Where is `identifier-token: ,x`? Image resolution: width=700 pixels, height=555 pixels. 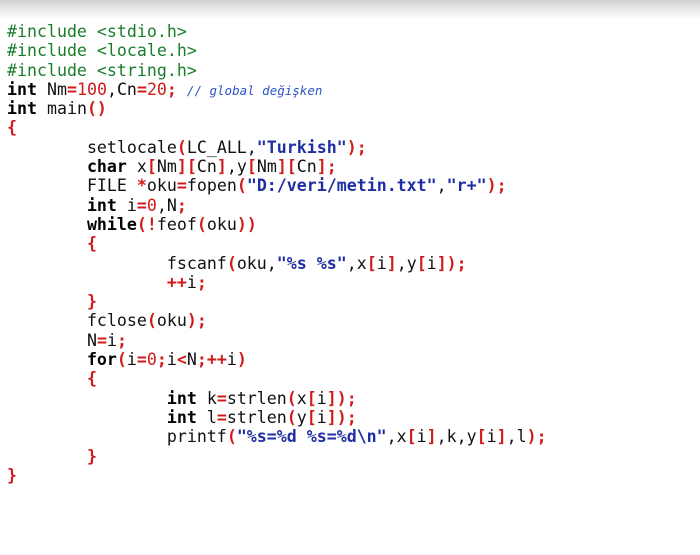 identifier-token: ,x is located at coordinates (396, 437).